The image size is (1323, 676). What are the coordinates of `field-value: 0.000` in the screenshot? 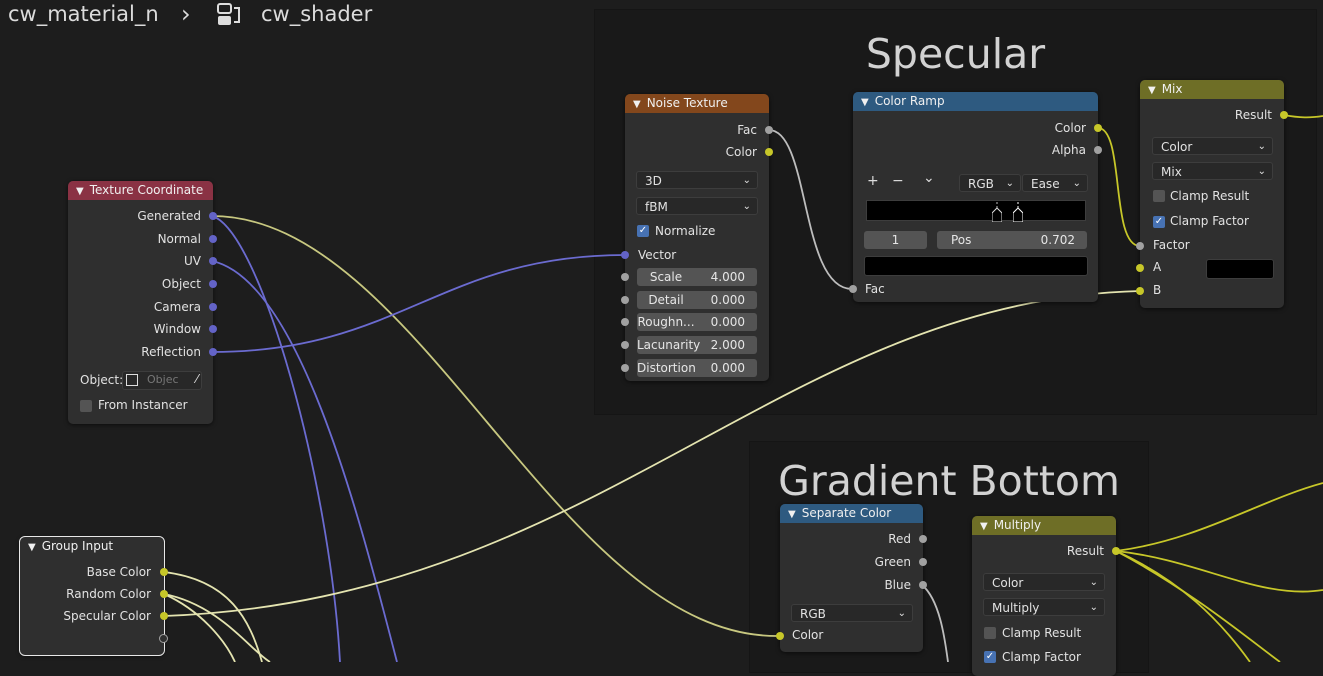 It's located at (727, 368).